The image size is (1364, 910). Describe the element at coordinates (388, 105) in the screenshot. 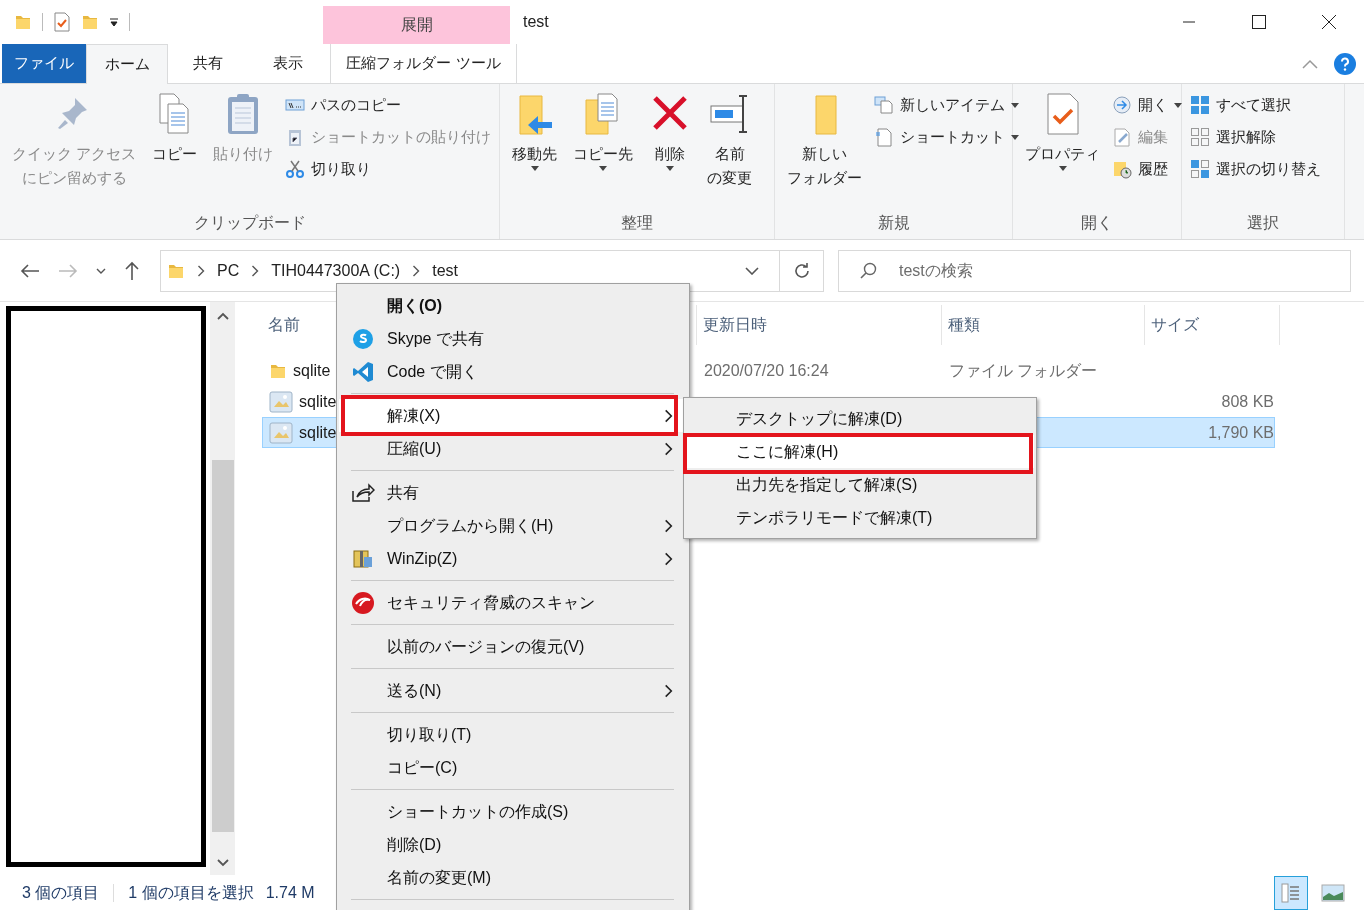

I see `ribbon-button: パスのコピー` at that location.